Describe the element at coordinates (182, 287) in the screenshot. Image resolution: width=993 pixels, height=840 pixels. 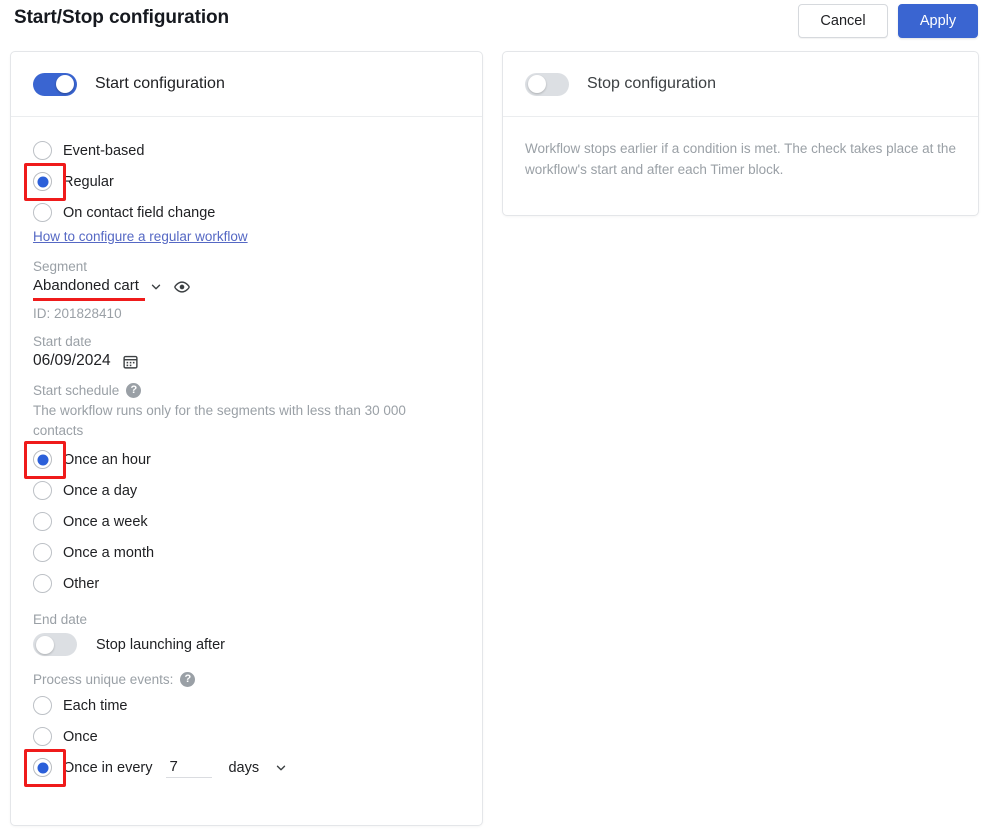
I see `eye-icon` at that location.